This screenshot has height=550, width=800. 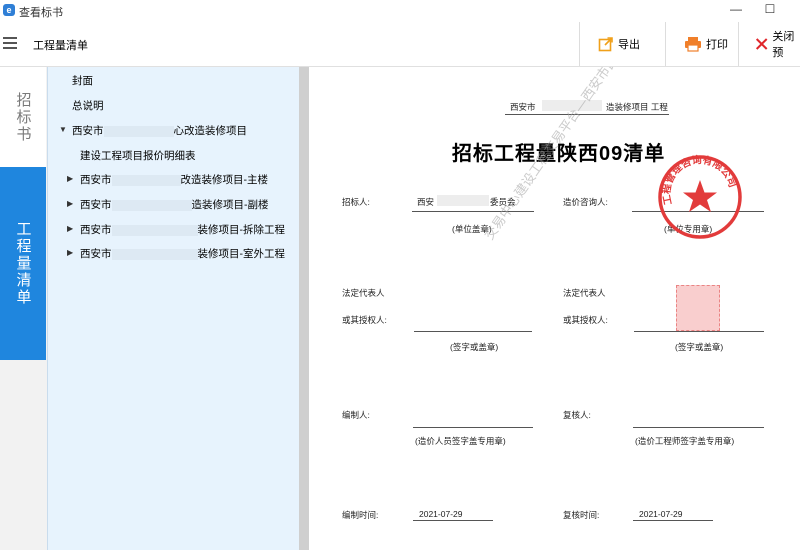 What do you see at coordinates (698, 427) in the screenshot?
I see `reviewer-underline` at bounding box center [698, 427].